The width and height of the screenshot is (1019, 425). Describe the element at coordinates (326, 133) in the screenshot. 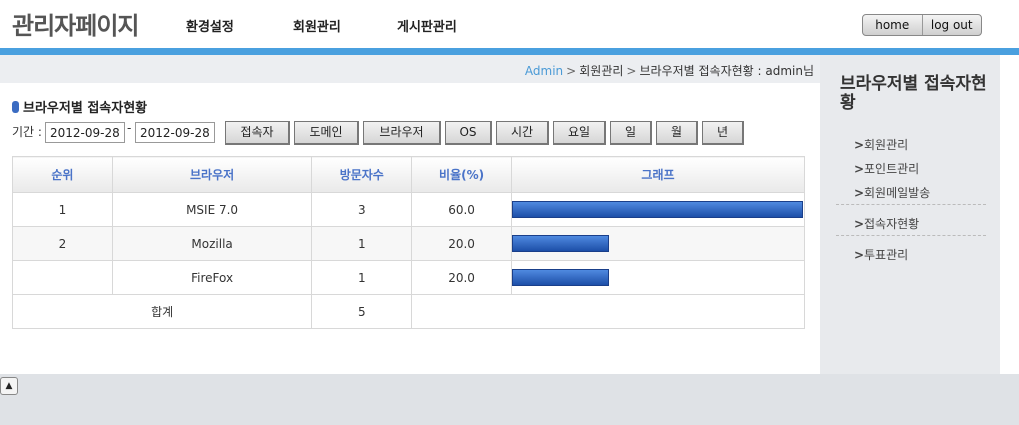

I see `filter-domain-button: 도메인` at that location.